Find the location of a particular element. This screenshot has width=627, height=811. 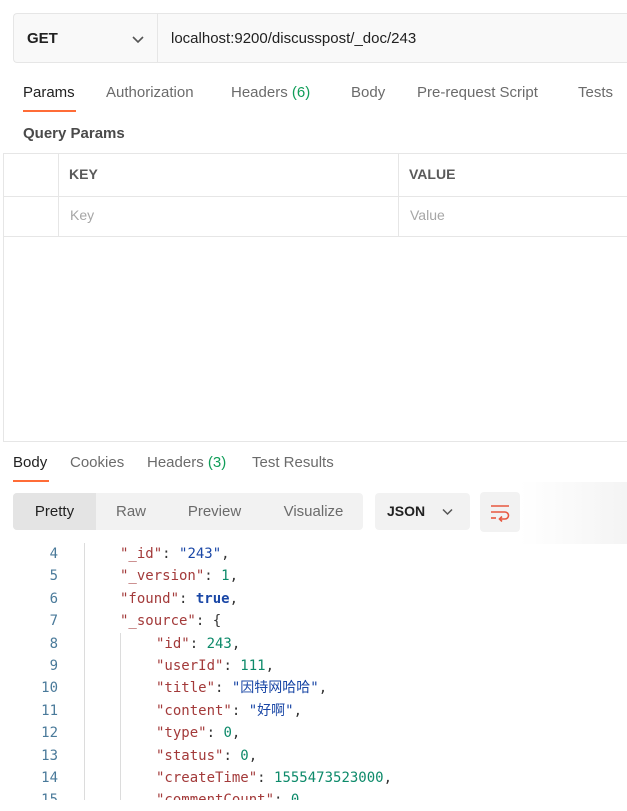

code-line: 5 "_version": 1, is located at coordinates (313, 576).